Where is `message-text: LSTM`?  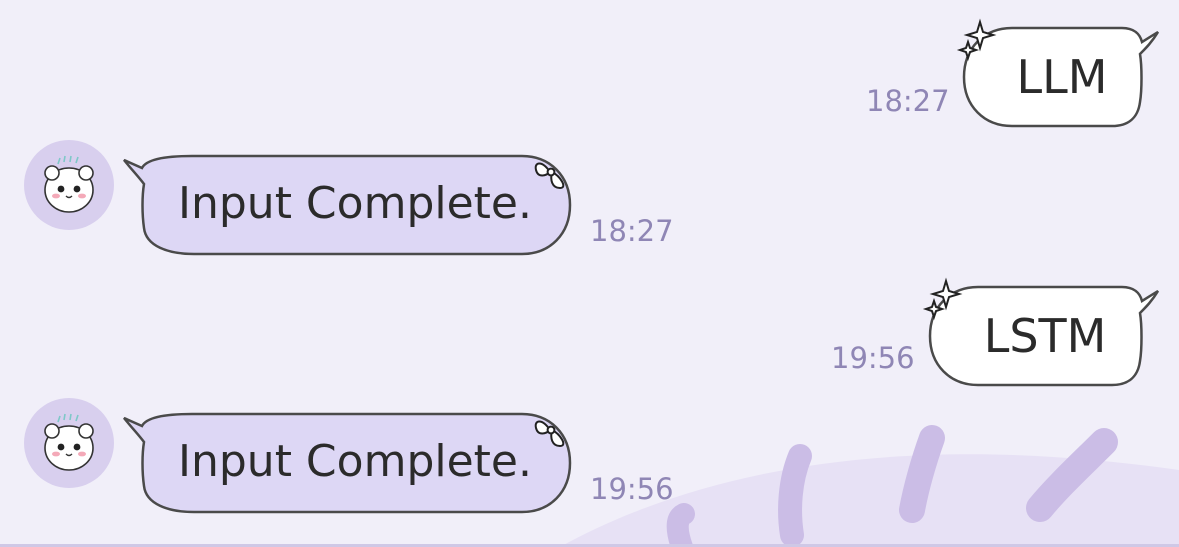 message-text: LSTM is located at coordinates (1045, 336).